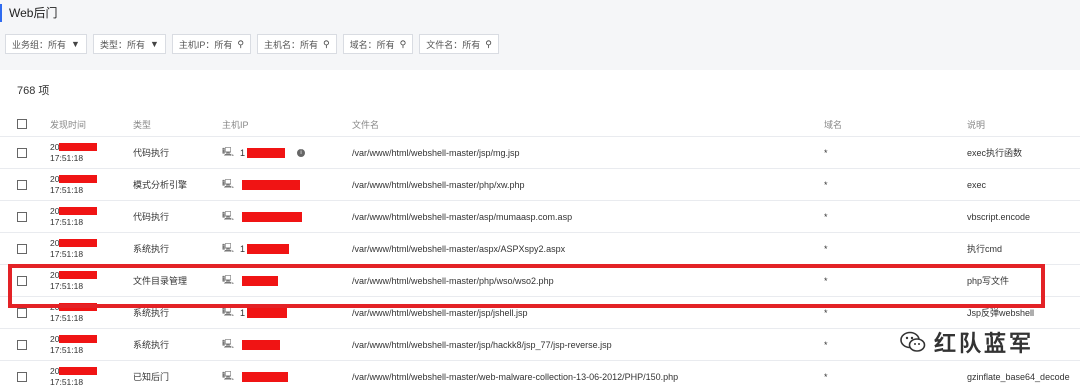 The image size is (1080, 391). I want to click on description: gzinflate_base64_decode, so click(1018, 376).